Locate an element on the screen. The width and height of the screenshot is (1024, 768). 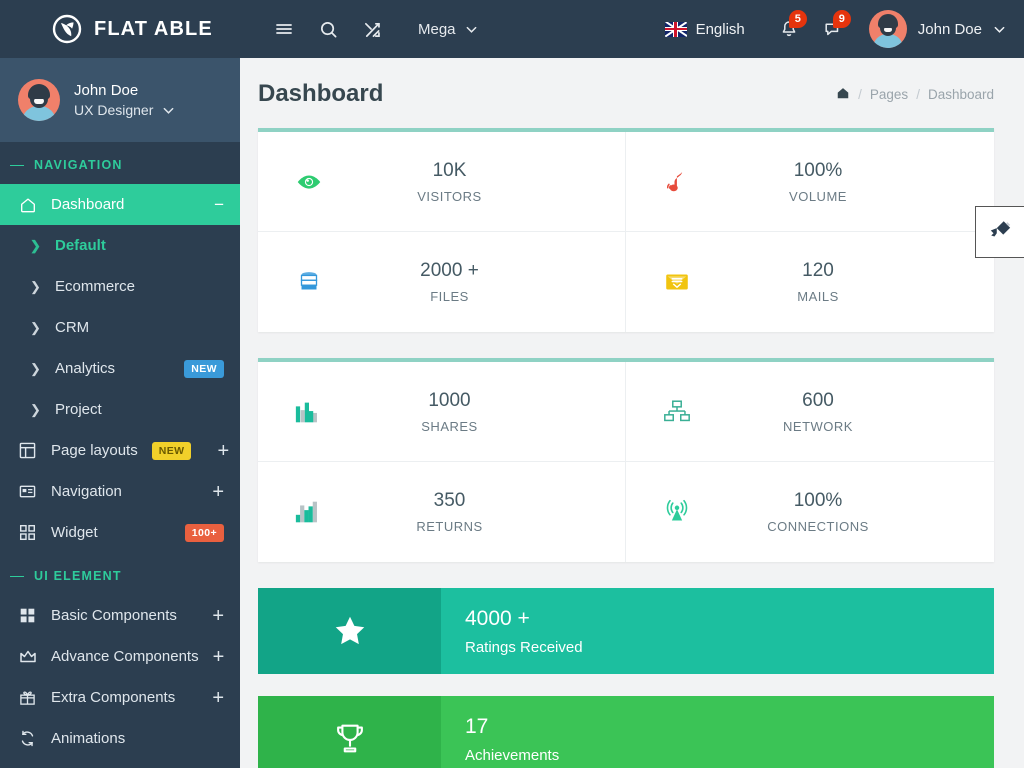
breadcrumb-item-pages: Pages is located at coordinates (889, 94).